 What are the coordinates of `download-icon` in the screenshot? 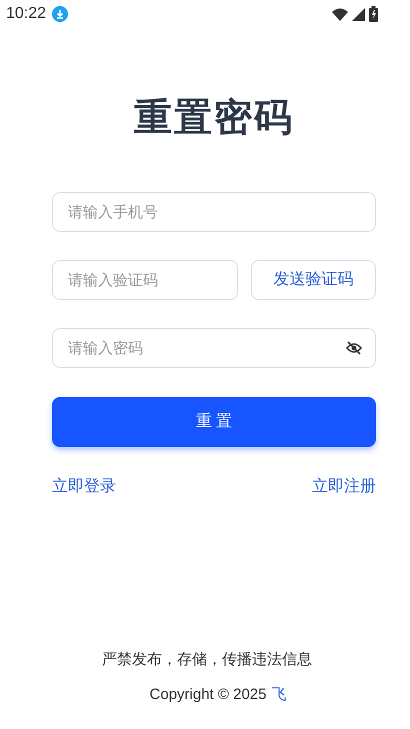 It's located at (60, 14).